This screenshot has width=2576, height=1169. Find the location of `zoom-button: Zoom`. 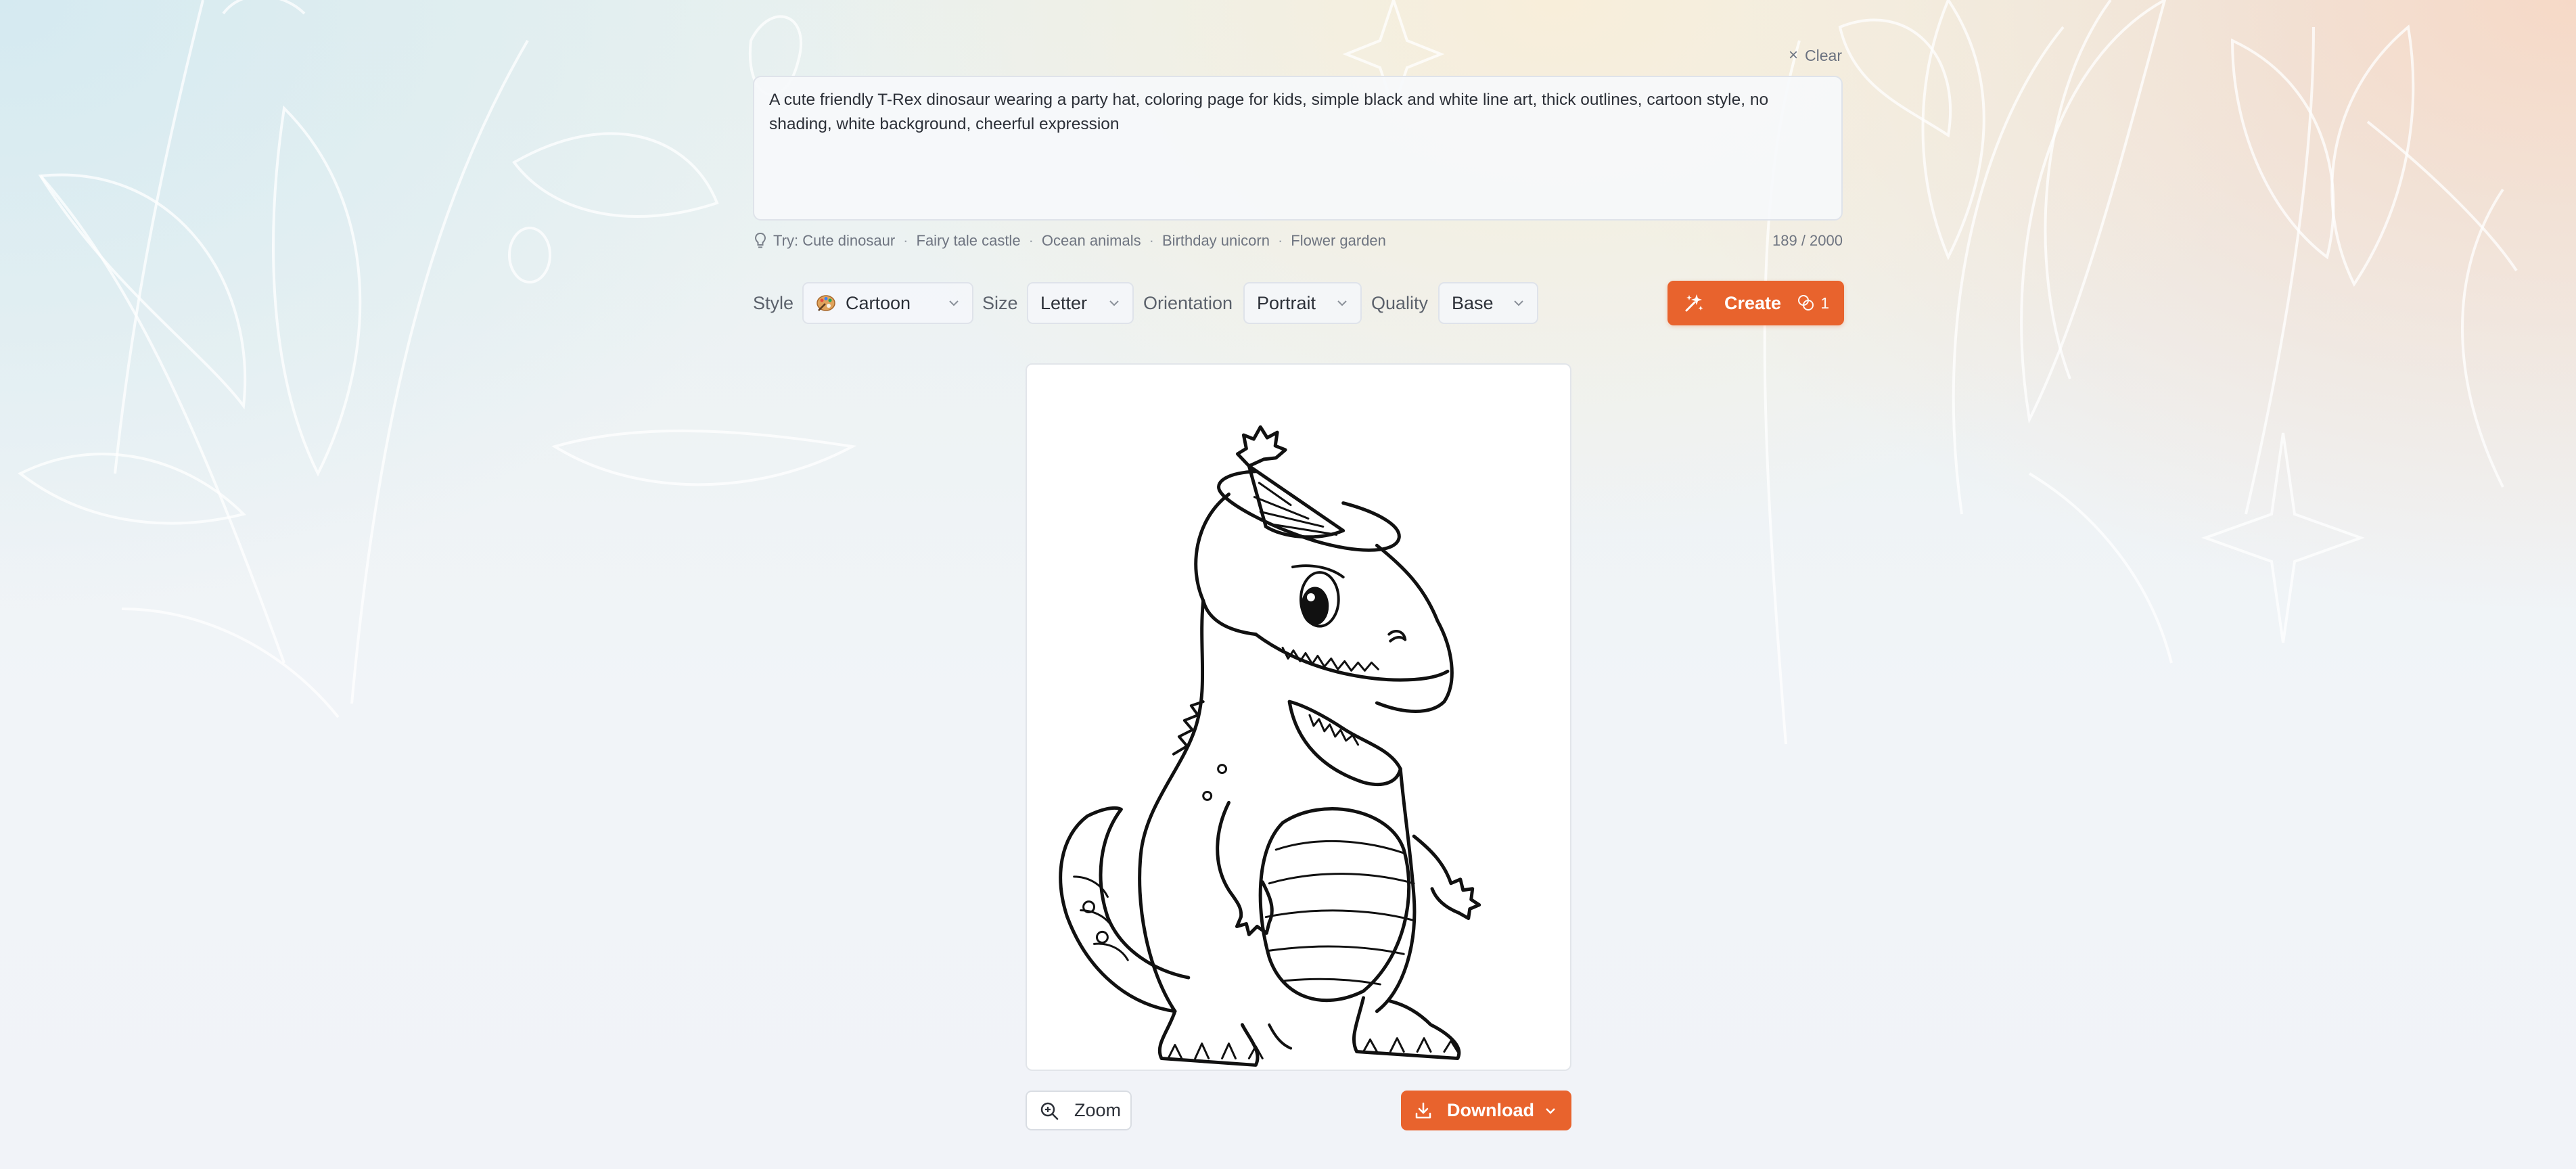

zoom-button: Zoom is located at coordinates (1079, 1110).